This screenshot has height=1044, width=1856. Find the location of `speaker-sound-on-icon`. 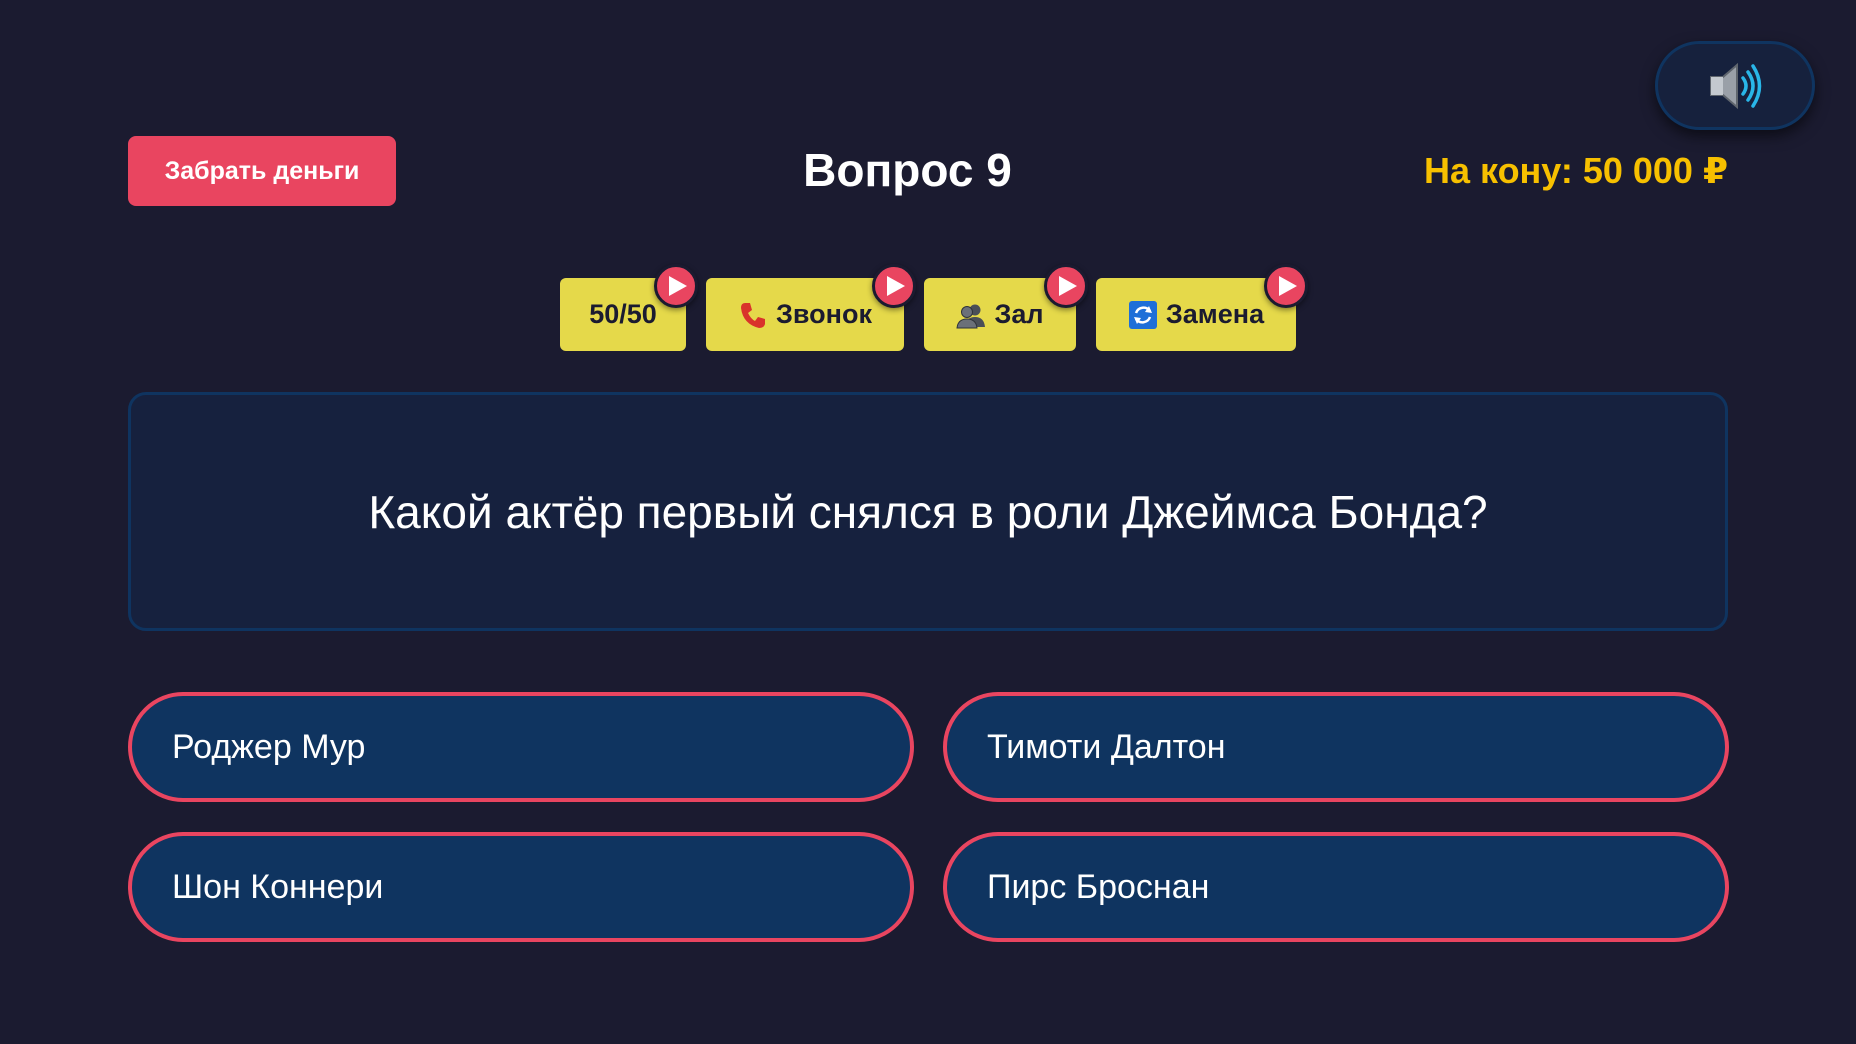

speaker-sound-on-icon is located at coordinates (1736, 85).